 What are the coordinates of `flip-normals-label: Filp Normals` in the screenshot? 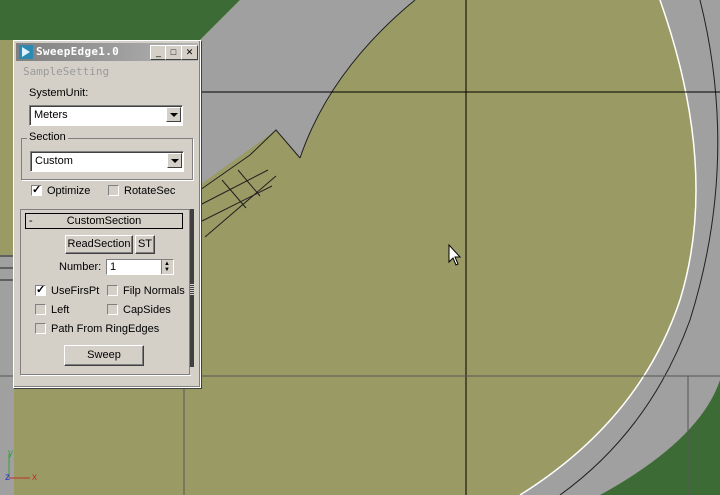 It's located at (154, 291).